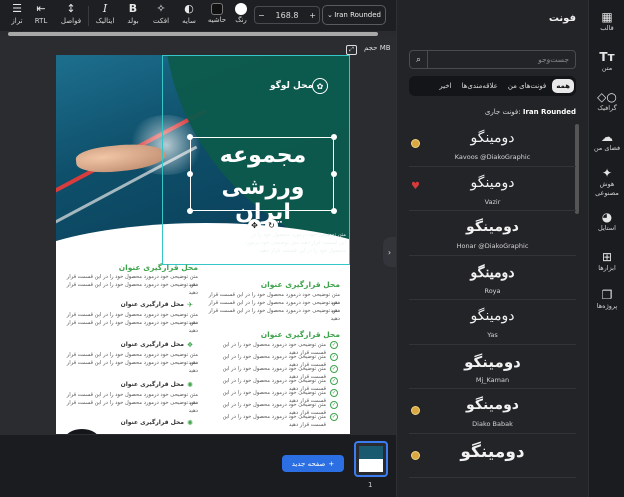 The width and height of the screenshot is (624, 497). I want to click on font-family-select: ⌄ Iran Rounded, so click(354, 15).